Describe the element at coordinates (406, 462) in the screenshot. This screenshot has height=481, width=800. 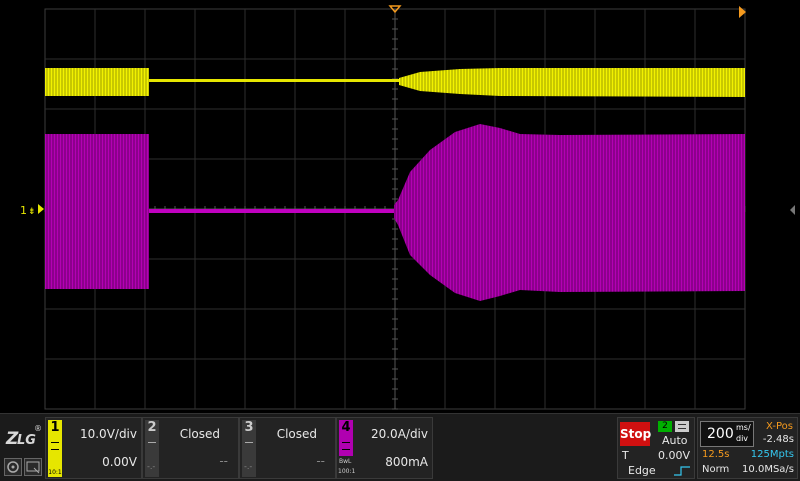
I see `ch4-offset: 800mA` at that location.